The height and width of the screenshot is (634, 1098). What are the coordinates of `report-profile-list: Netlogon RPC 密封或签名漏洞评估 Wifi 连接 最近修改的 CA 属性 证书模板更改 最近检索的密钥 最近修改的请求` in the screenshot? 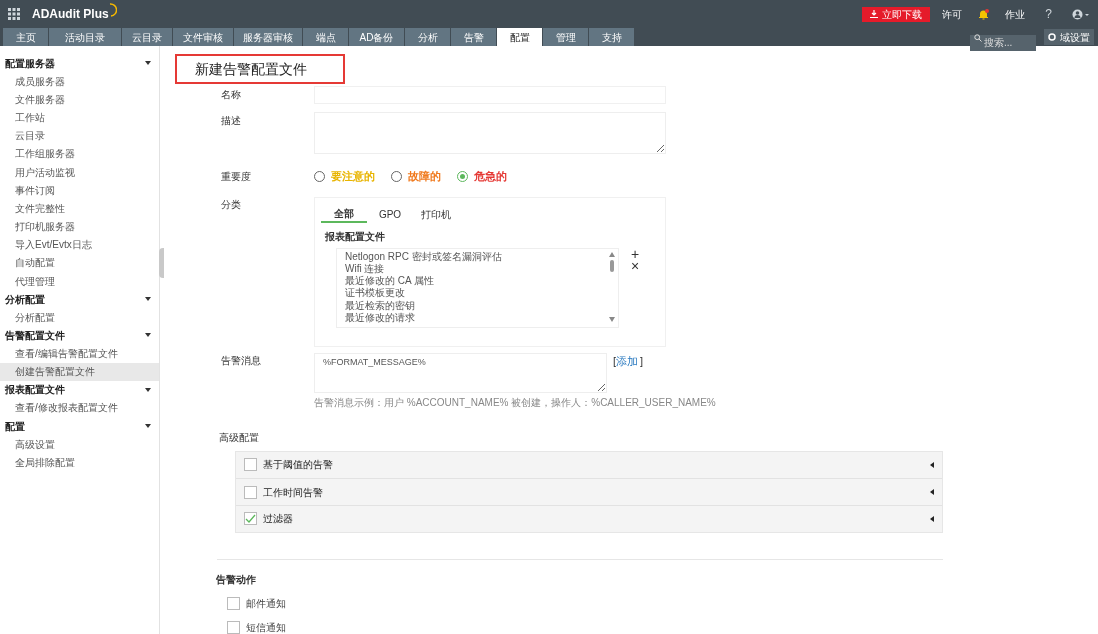 It's located at (477, 287).